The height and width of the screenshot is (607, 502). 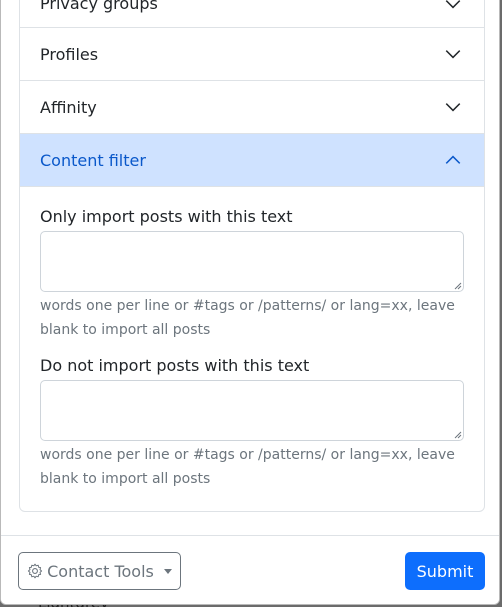 What do you see at coordinates (250, 569) in the screenshot?
I see `modal-footer: Contact Tools Submit` at bounding box center [250, 569].